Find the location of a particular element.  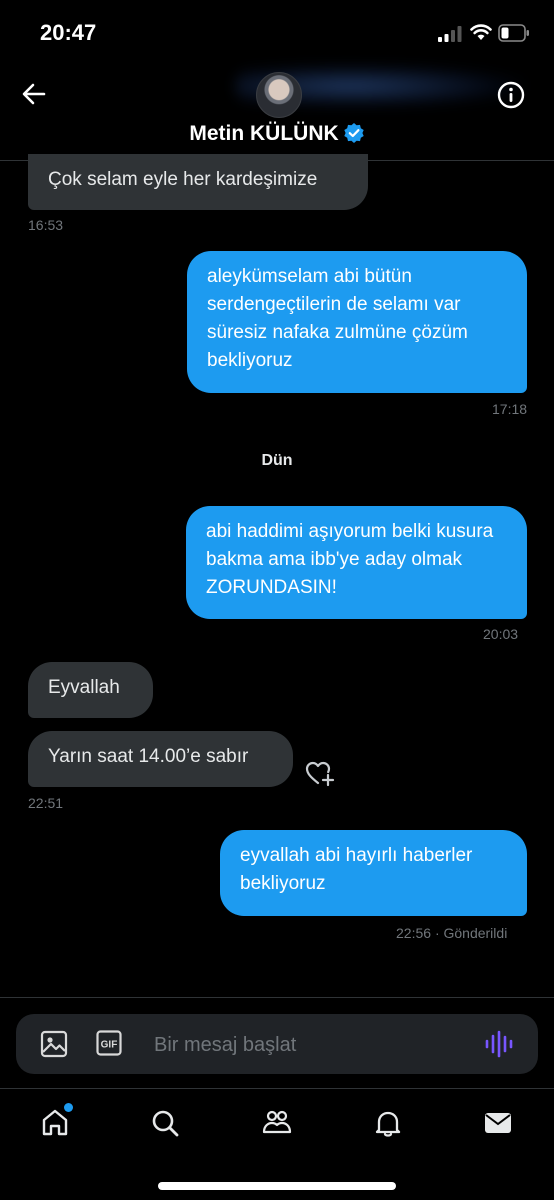

svg-text: GIF is located at coordinates (109, 1045).